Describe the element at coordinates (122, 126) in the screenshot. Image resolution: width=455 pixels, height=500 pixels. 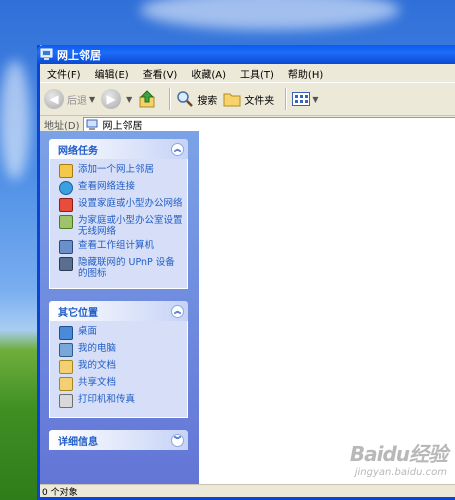
I see `address-value: 网上邻居` at that location.